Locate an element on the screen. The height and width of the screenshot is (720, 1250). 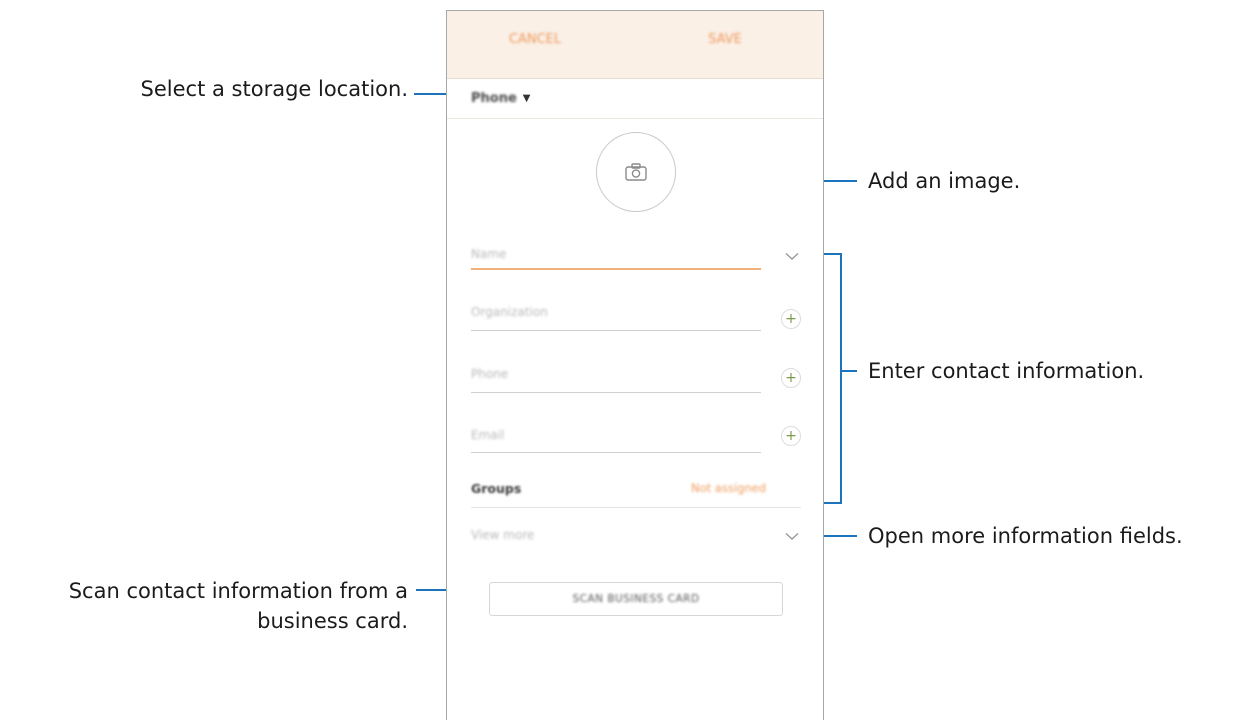
callout-contact-info: Enter contact information. is located at coordinates (1006, 371).